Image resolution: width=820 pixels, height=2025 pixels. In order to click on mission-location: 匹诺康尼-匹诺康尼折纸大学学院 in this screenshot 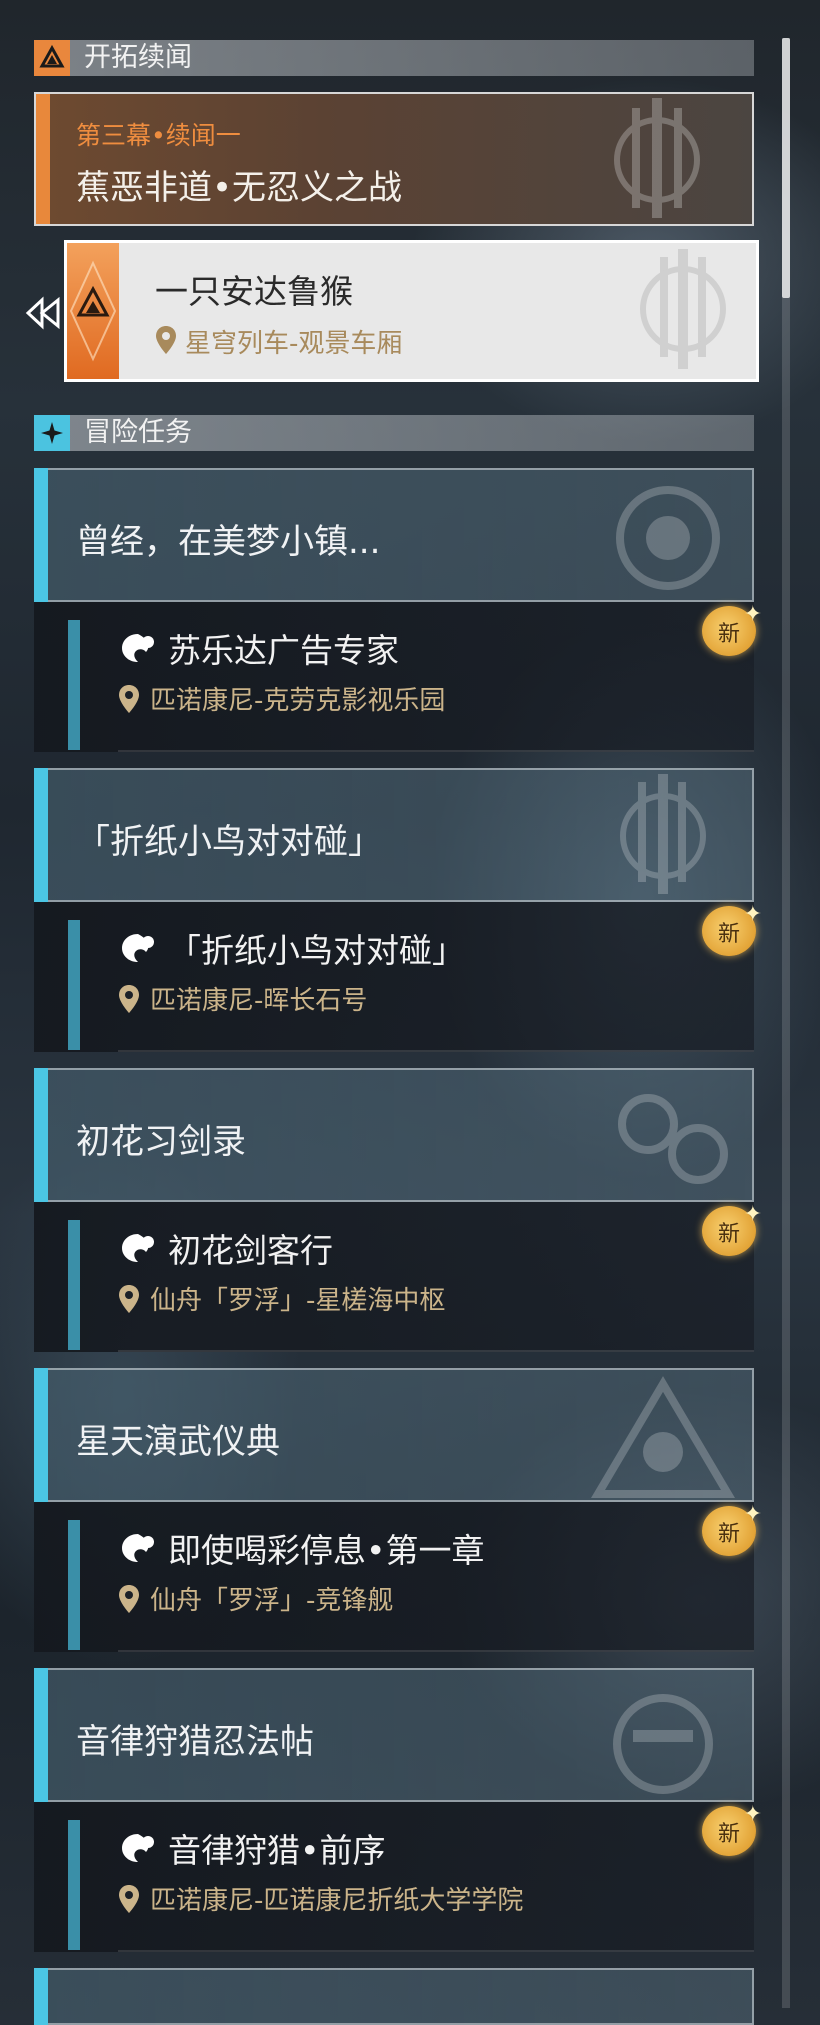, I will do `click(337, 1901)`.